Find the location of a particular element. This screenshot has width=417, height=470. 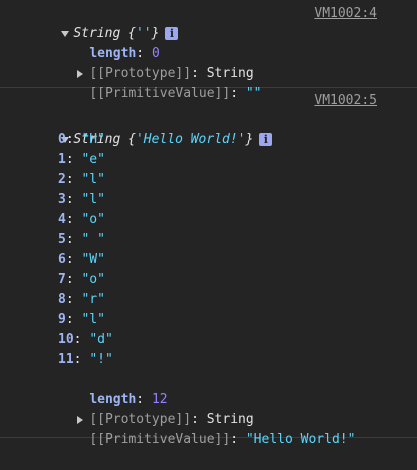

char-row: 6: "W" is located at coordinates (208, 260).